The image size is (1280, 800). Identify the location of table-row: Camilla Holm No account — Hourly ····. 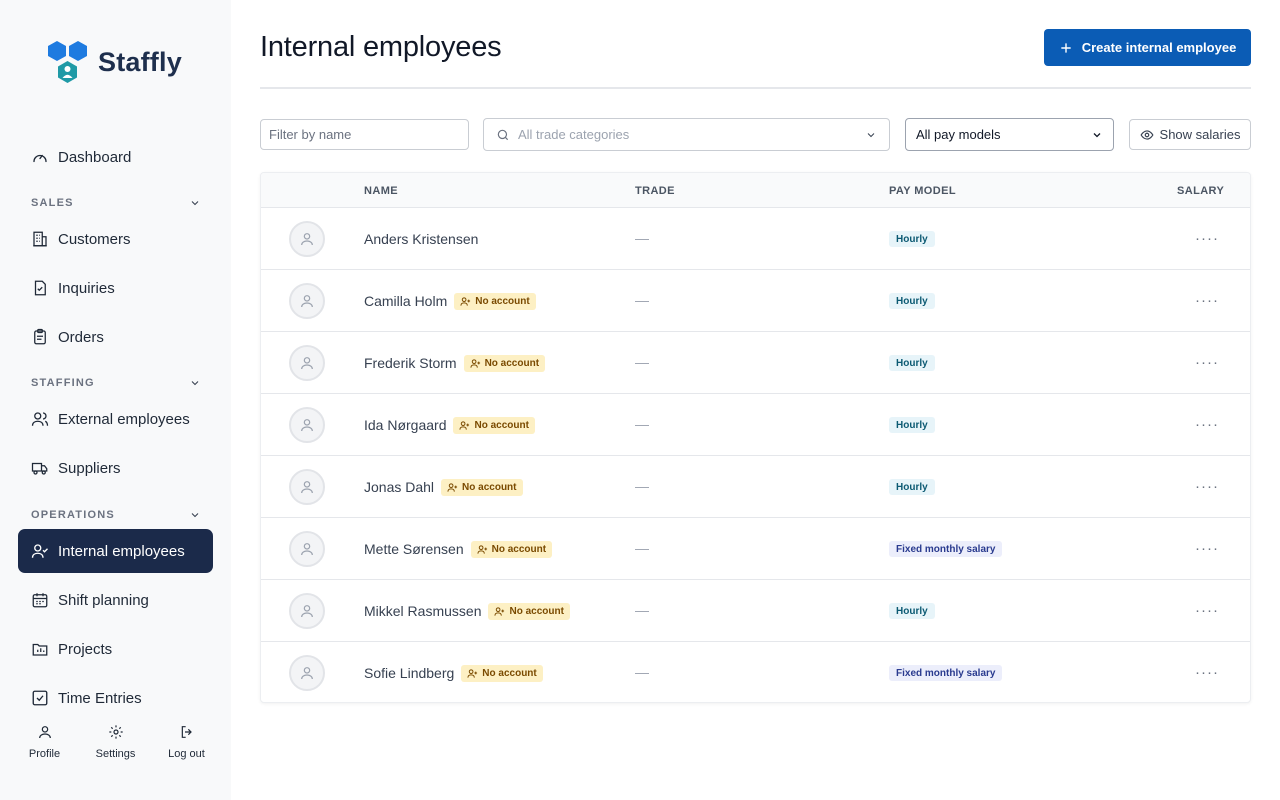
(755, 301).